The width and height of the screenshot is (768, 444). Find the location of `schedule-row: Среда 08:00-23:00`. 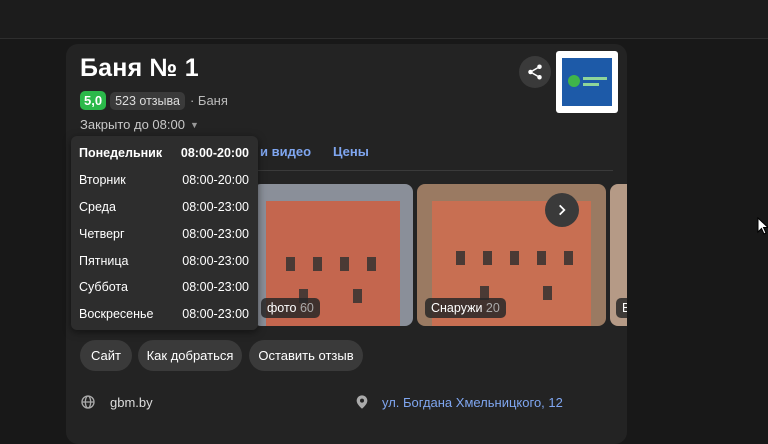

schedule-row: Среда 08:00-23:00 is located at coordinates (164, 207).